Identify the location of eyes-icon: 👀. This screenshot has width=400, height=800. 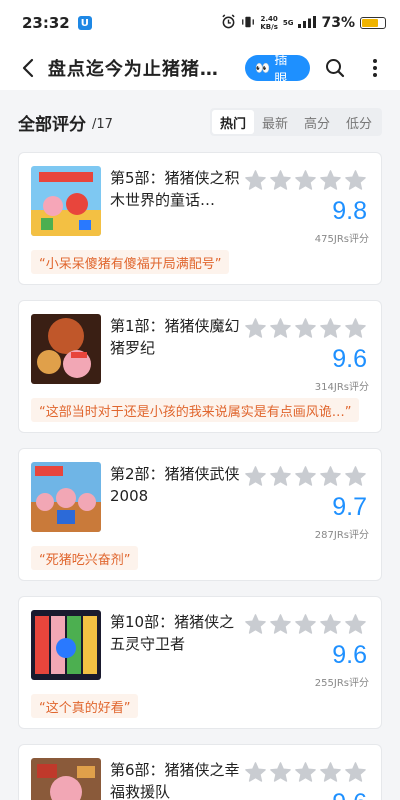
(263, 68).